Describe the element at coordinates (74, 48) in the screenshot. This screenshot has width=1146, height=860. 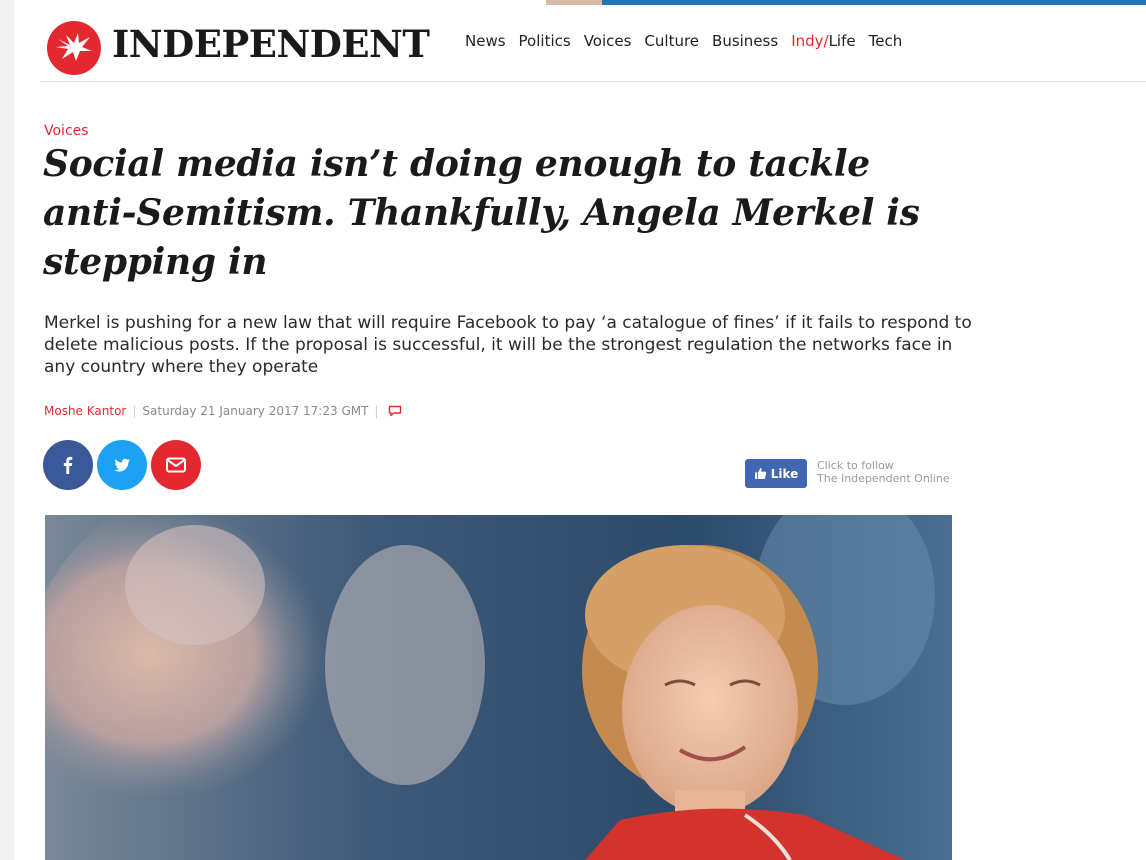
I see `eagle-logo-icon` at that location.